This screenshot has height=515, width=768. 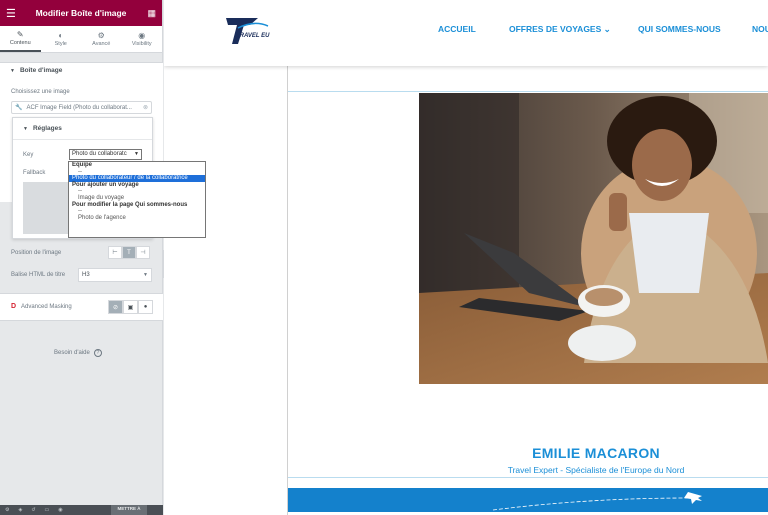 What do you see at coordinates (81, 307) in the screenshot?
I see `advanced-masking-row: D Advanced Masking ⊘ ▣ ●` at bounding box center [81, 307].